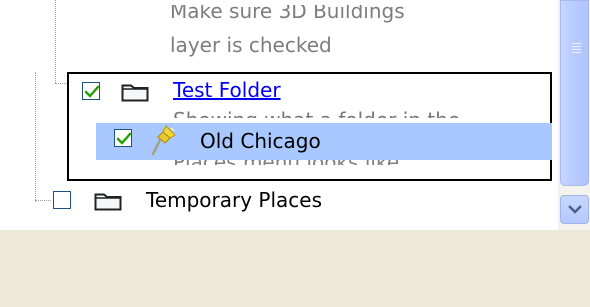 Image resolution: width=590 pixels, height=307 pixels. I want to click on scroll-grip-icon, so click(576, 48).